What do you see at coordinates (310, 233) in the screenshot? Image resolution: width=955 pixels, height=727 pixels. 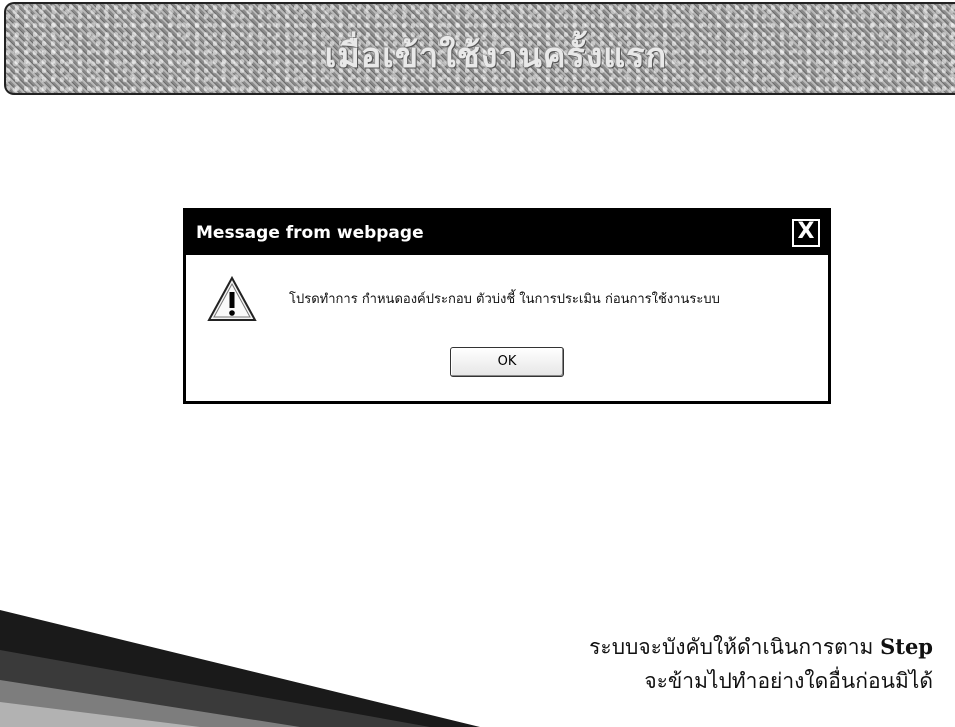 I see `dialog-title: Message from webpage` at bounding box center [310, 233].